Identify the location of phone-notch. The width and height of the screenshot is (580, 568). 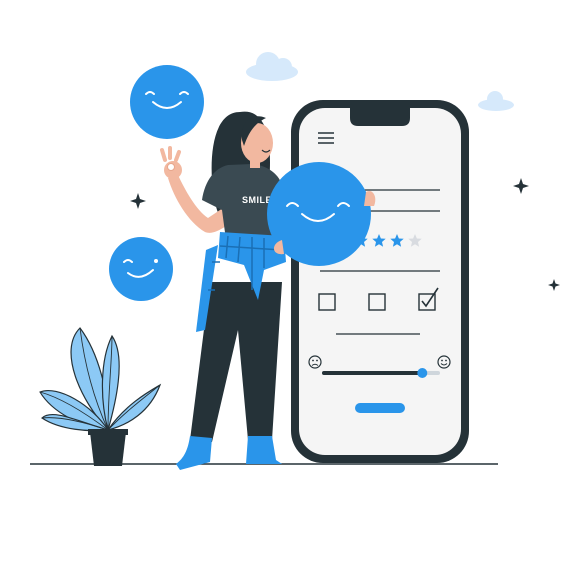
(380, 117).